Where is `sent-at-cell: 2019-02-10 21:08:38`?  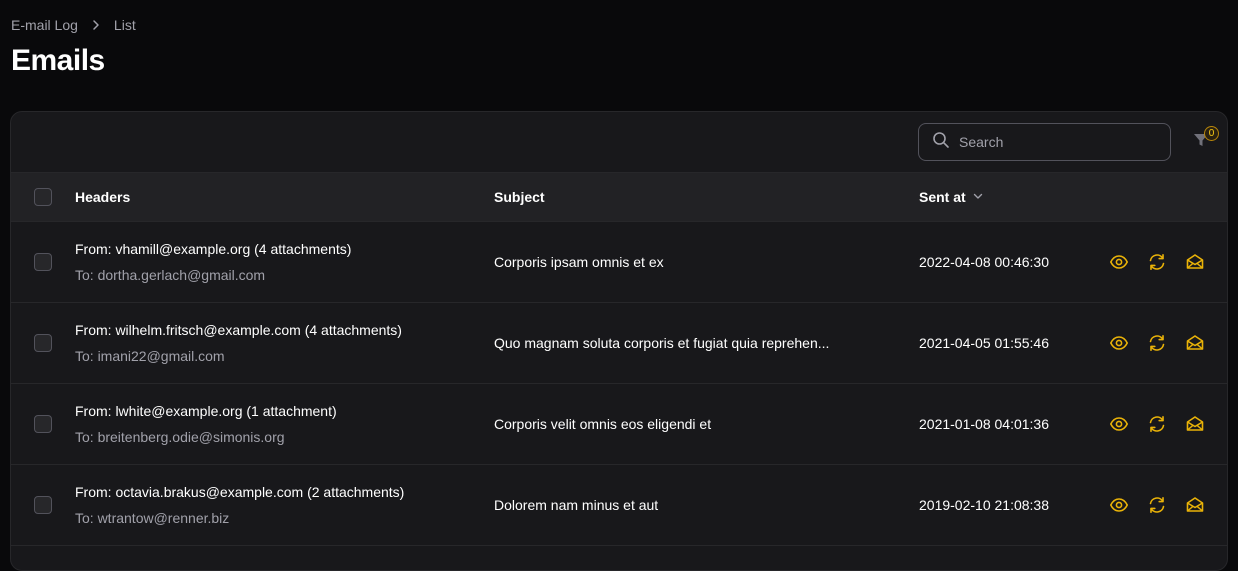 sent-at-cell: 2019-02-10 21:08:38 is located at coordinates (984, 505).